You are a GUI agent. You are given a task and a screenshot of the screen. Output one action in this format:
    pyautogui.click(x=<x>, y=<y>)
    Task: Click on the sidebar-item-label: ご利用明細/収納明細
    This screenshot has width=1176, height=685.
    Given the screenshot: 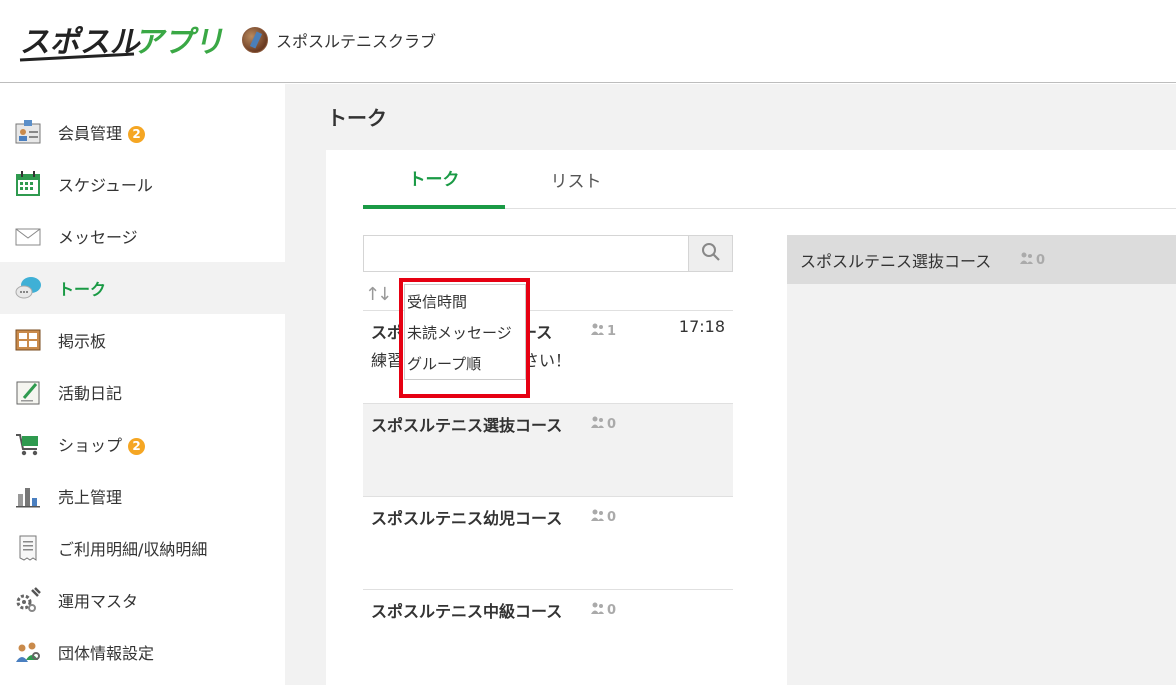 What is the action you would take?
    pyautogui.click(x=133, y=549)
    